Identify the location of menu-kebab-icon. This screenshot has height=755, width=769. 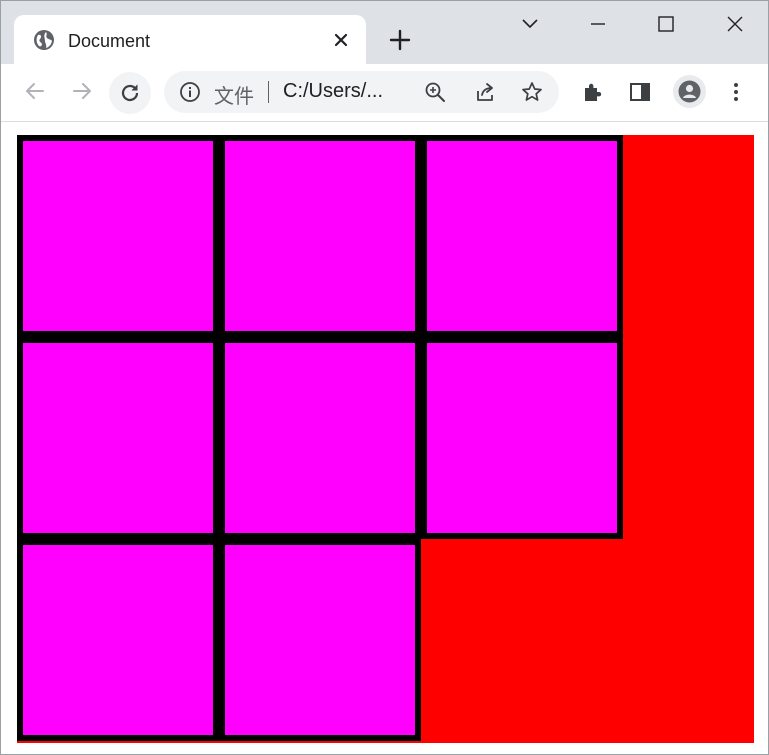
(737, 93).